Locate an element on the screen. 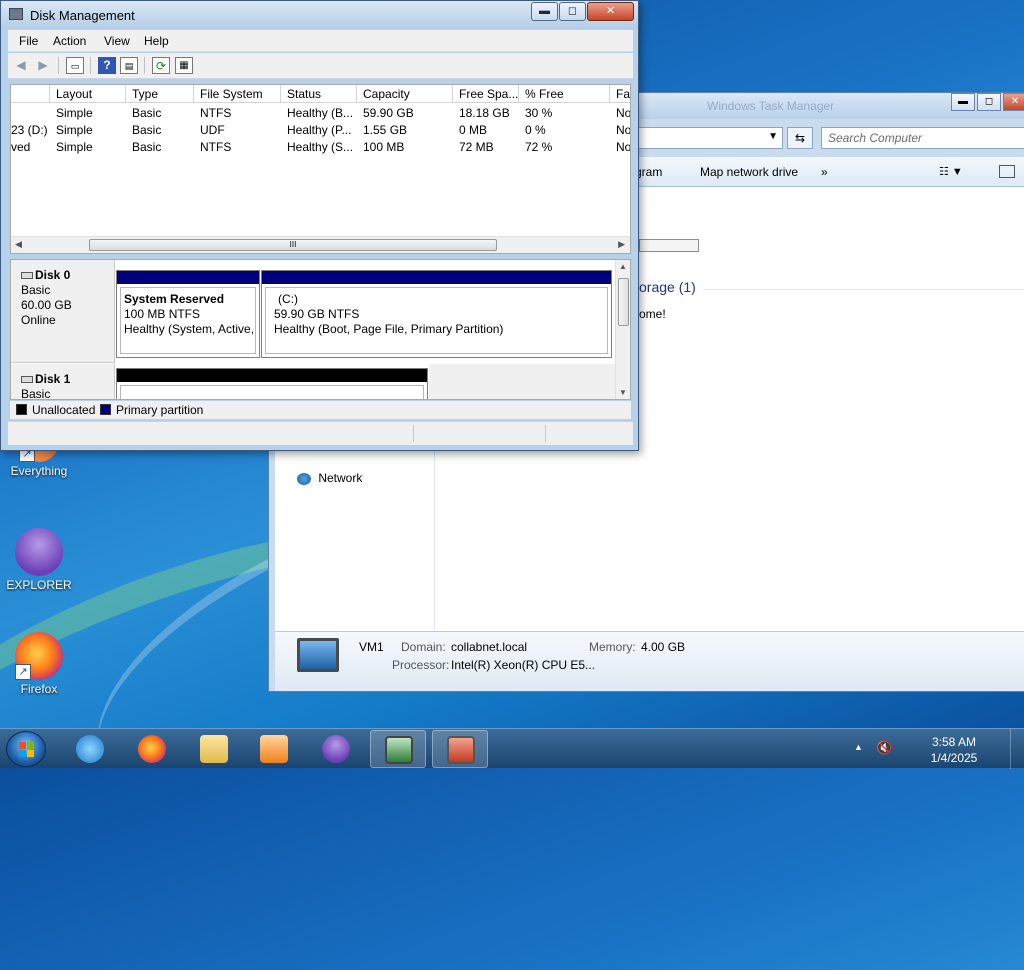  horizontal-scrollbar: ◀ III ▶ is located at coordinates (320, 244).